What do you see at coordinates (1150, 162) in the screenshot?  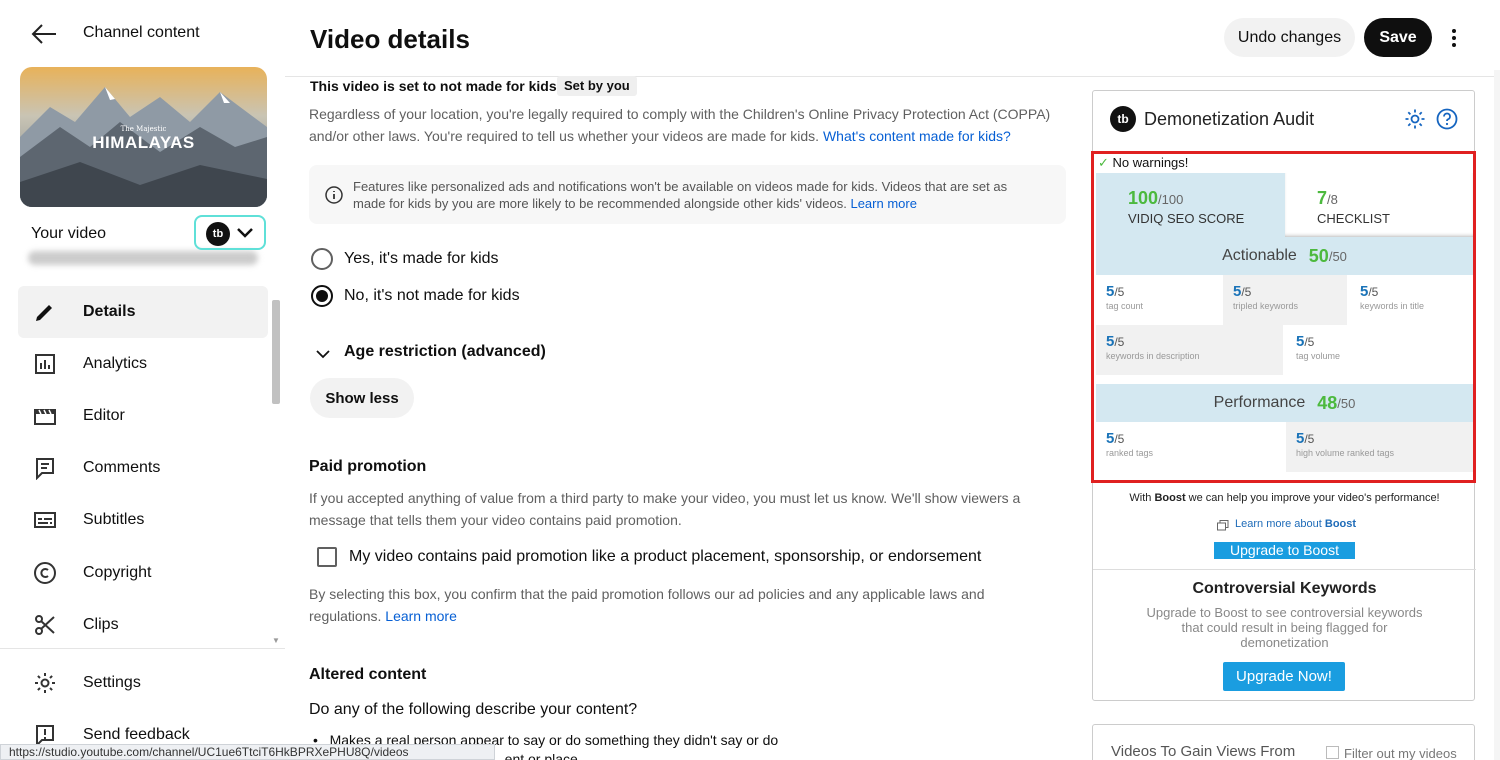 I see `no-warnings-label: No warnings!` at bounding box center [1150, 162].